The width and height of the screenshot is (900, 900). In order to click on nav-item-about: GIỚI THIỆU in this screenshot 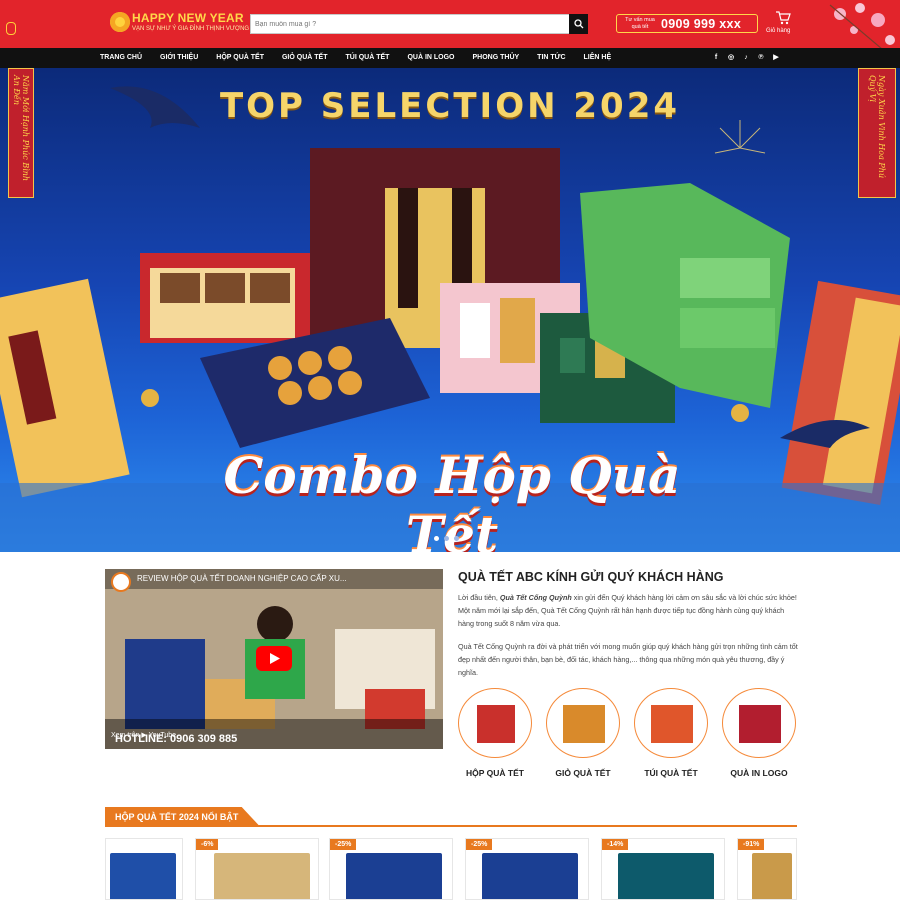, I will do `click(179, 58)`.